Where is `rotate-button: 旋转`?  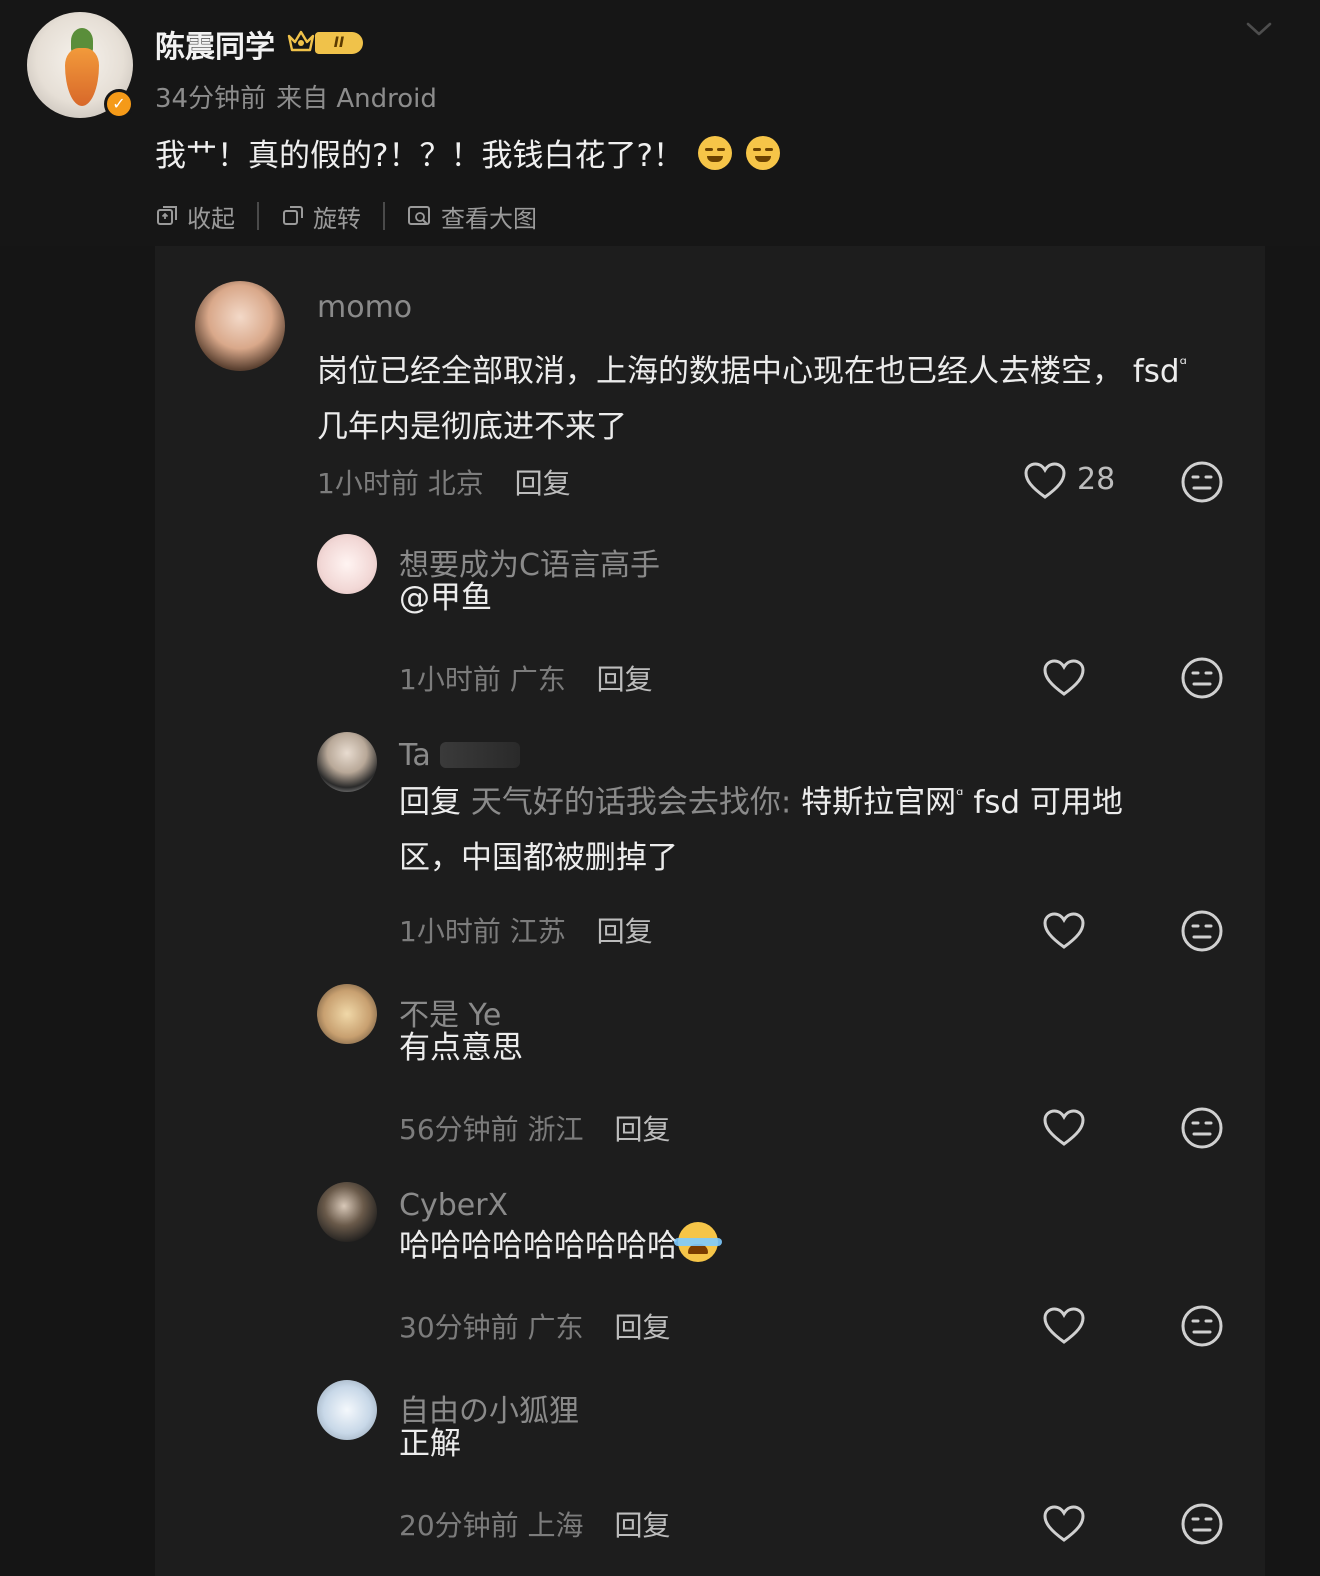
rotate-button: 旋转 is located at coordinates (321, 216).